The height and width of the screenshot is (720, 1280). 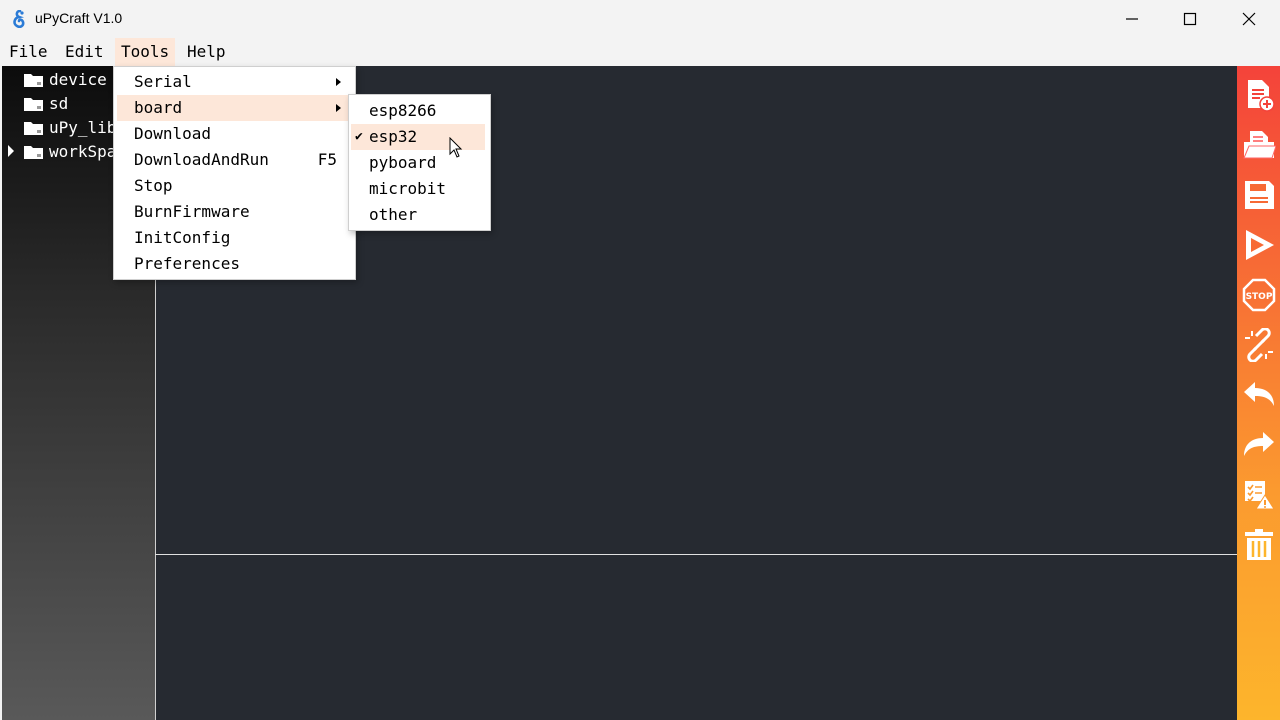 I want to click on upycraft-logo-icon, so click(x=19, y=19).